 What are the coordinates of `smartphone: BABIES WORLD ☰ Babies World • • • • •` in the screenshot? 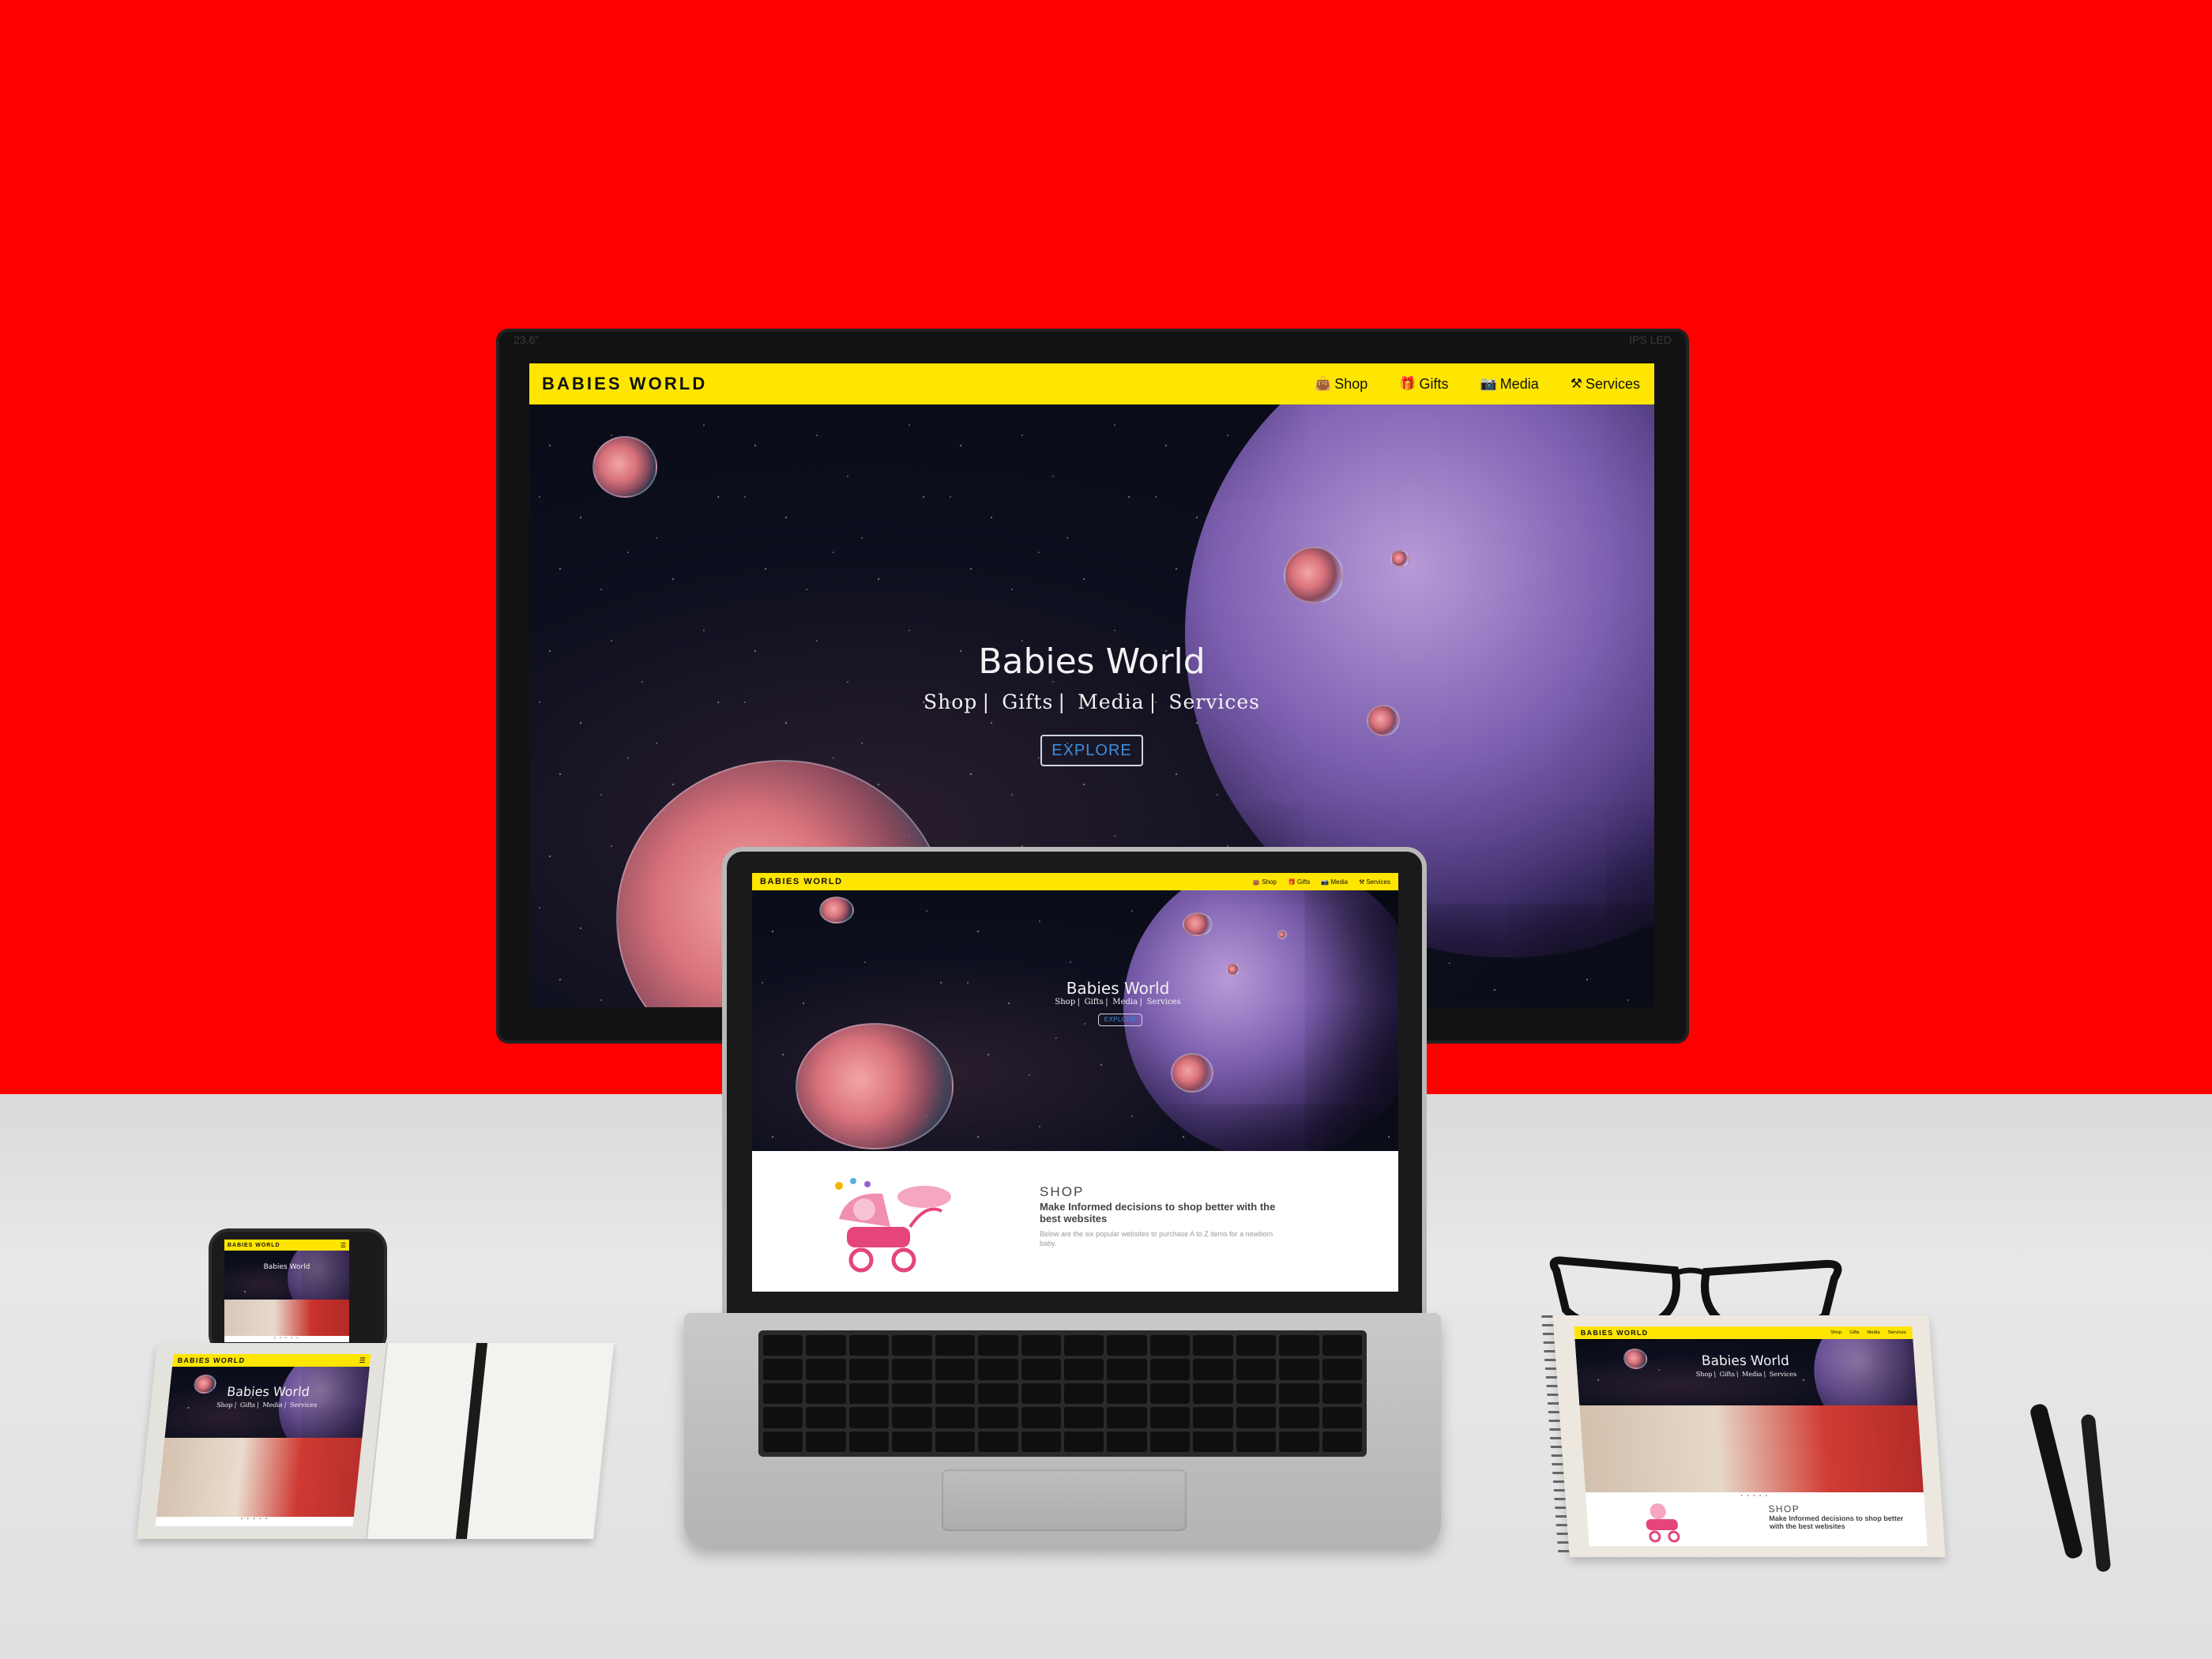 It's located at (298, 1292).